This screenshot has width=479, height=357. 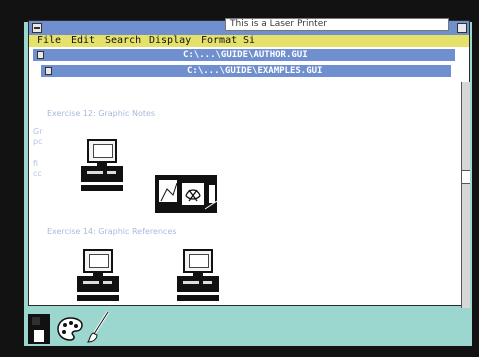 What do you see at coordinates (49, 41) in the screenshot?
I see `menu-file: File` at bounding box center [49, 41].